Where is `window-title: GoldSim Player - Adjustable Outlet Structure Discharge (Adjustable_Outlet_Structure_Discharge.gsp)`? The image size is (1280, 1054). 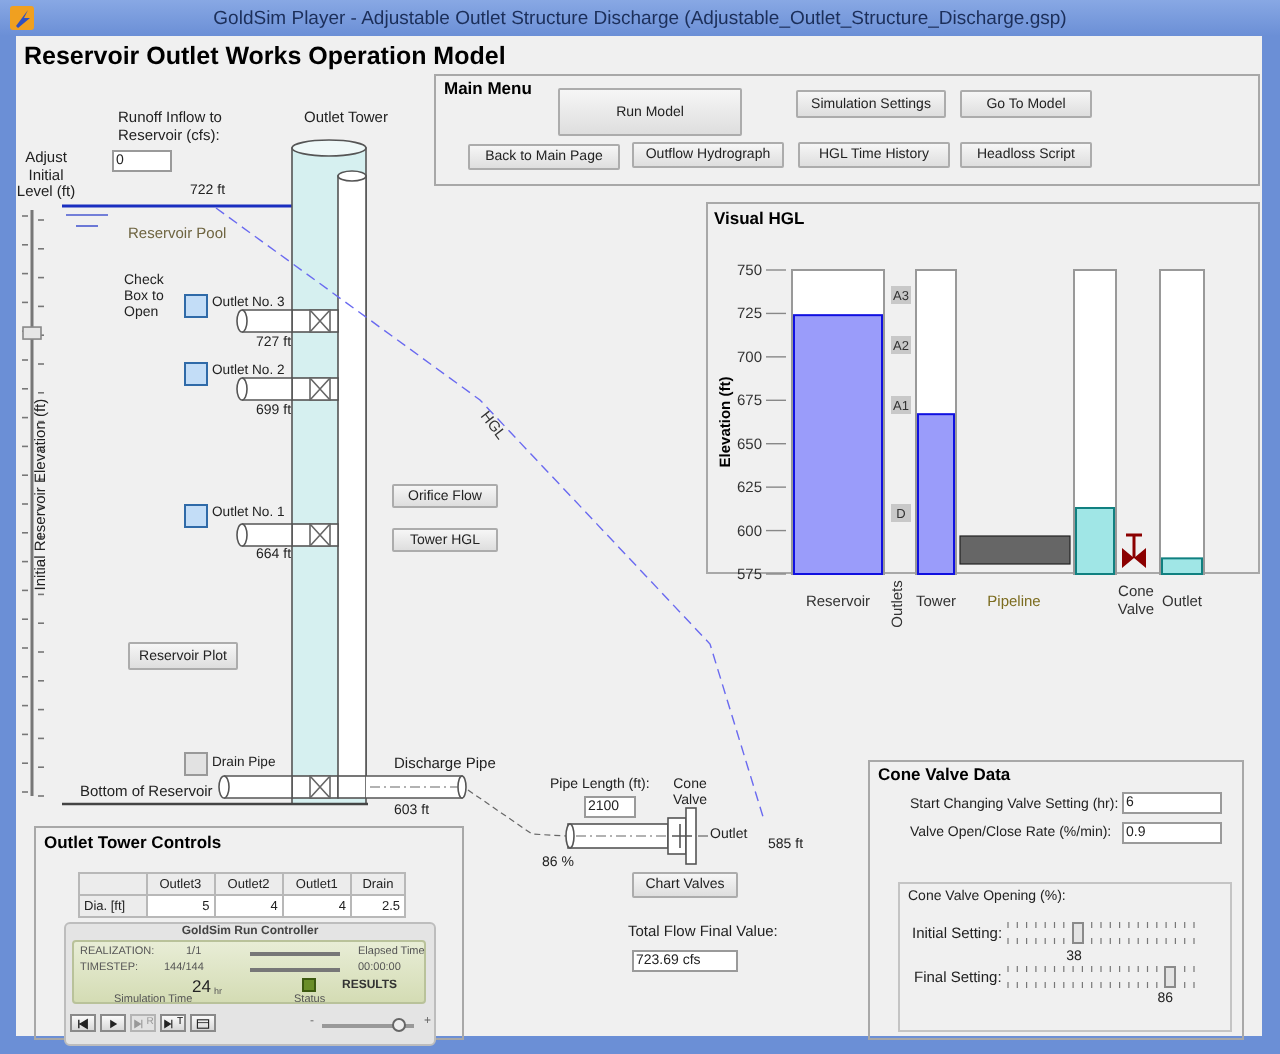 window-title: GoldSim Player - Adjustable Outlet Structure Discharge (Adjustable_Outlet_Structure_Discharge.gsp) is located at coordinates (640, 18).